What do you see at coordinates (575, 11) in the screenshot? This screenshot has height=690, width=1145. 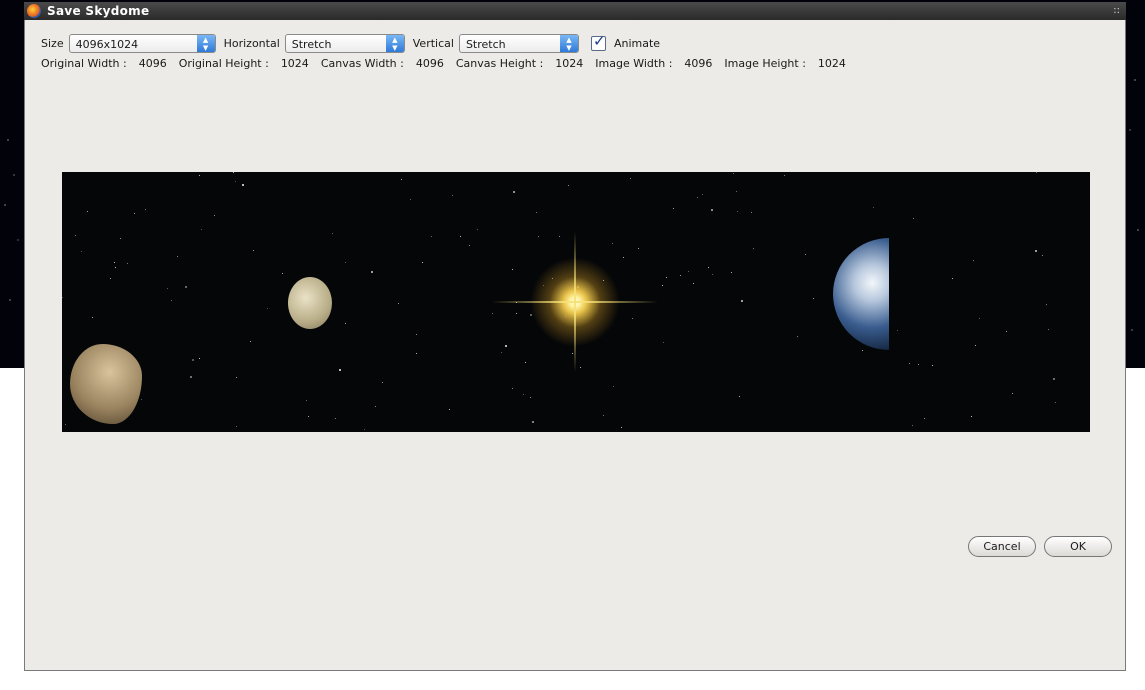 I see `window-titlebar: Save Skydome ::` at bounding box center [575, 11].